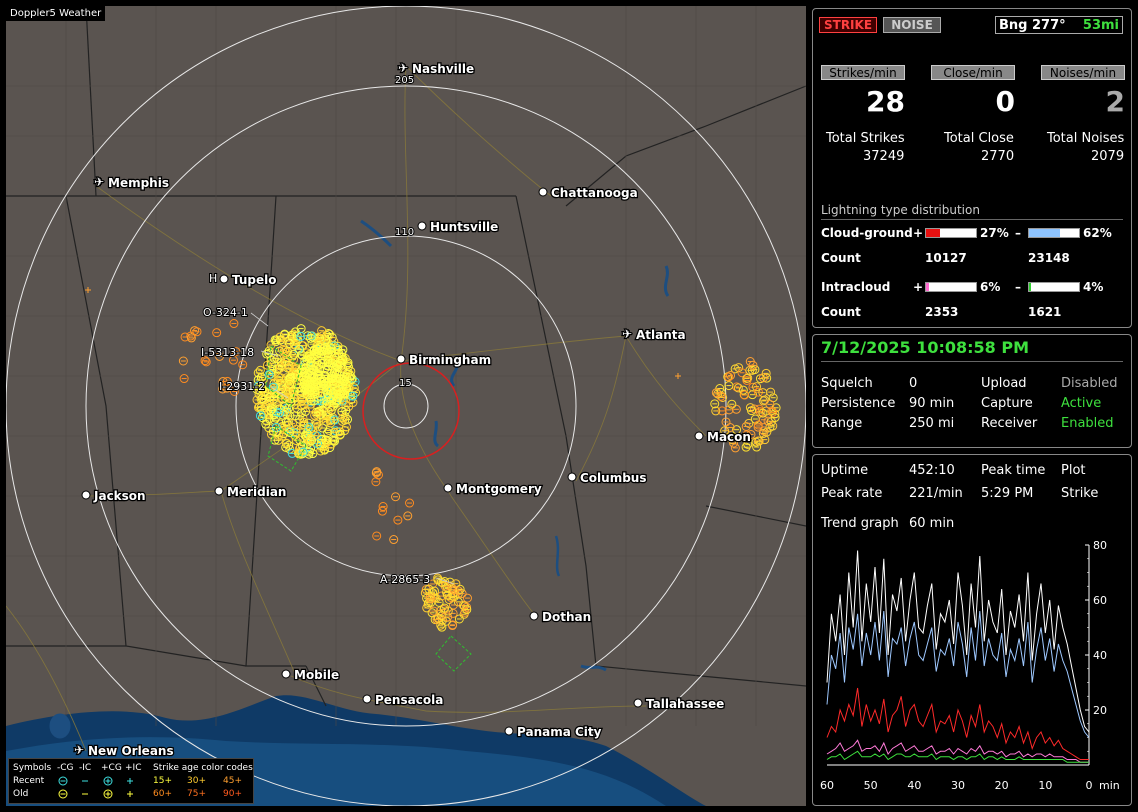  Describe the element at coordinates (404, 80) in the screenshot. I see `ring-label-outer: 205` at that location.